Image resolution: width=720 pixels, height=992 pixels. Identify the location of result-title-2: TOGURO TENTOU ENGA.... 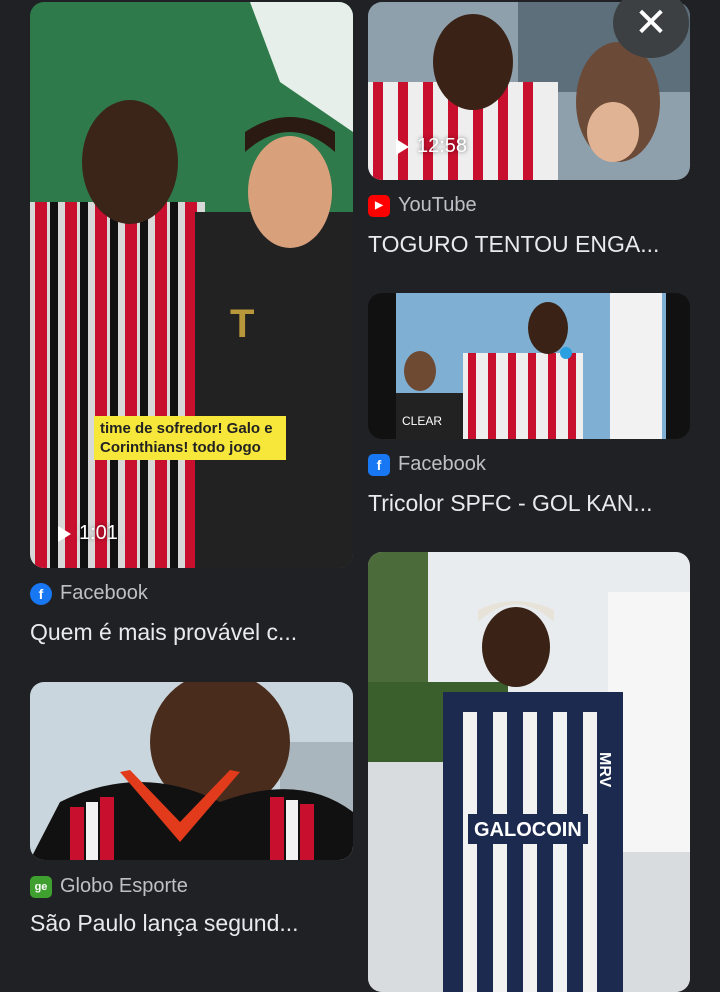
(529, 244).